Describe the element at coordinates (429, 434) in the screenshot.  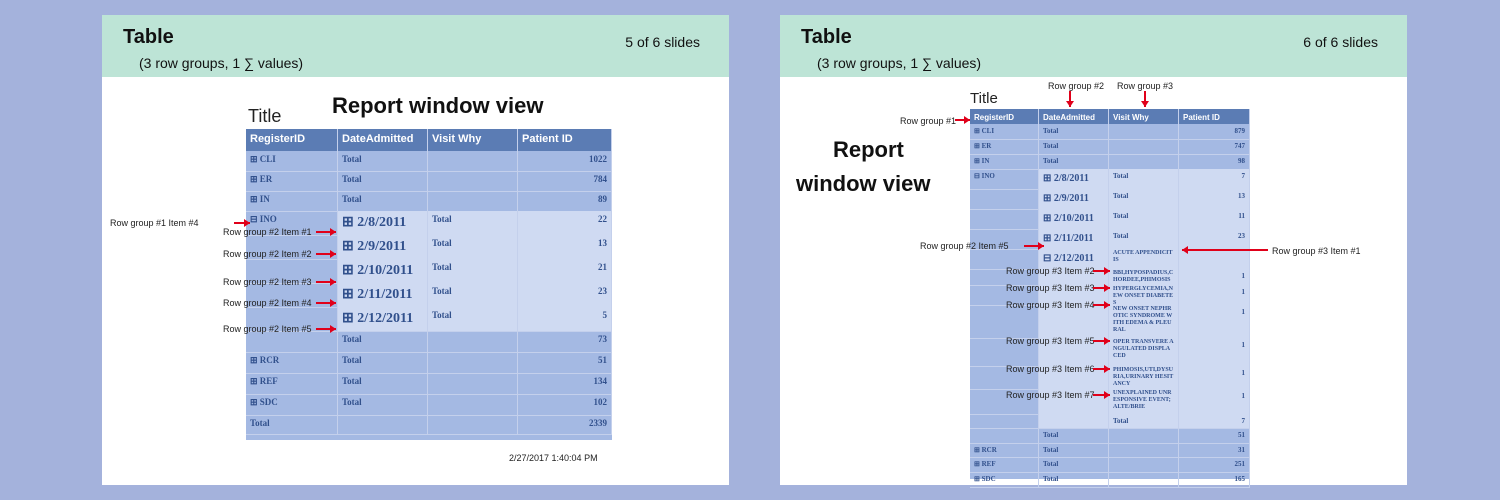
I see `row-divider` at that location.